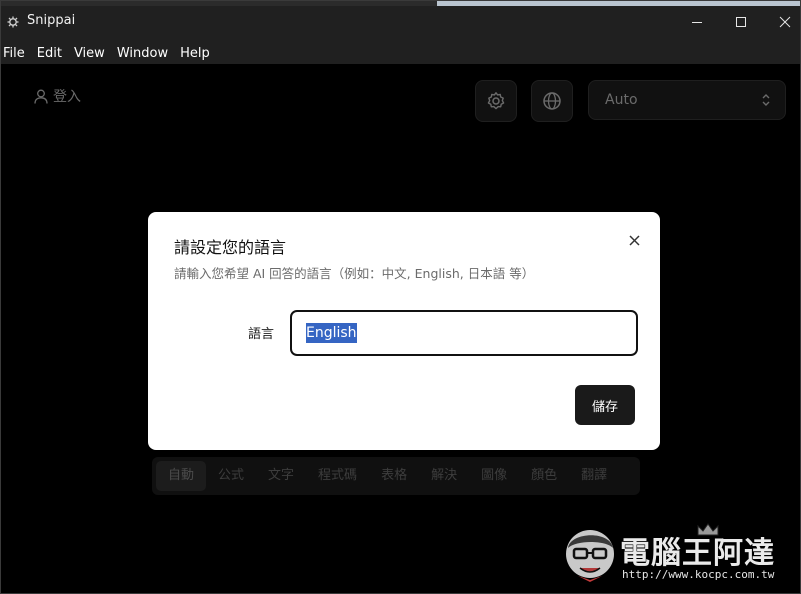  I want to click on globe-icon, so click(552, 101).